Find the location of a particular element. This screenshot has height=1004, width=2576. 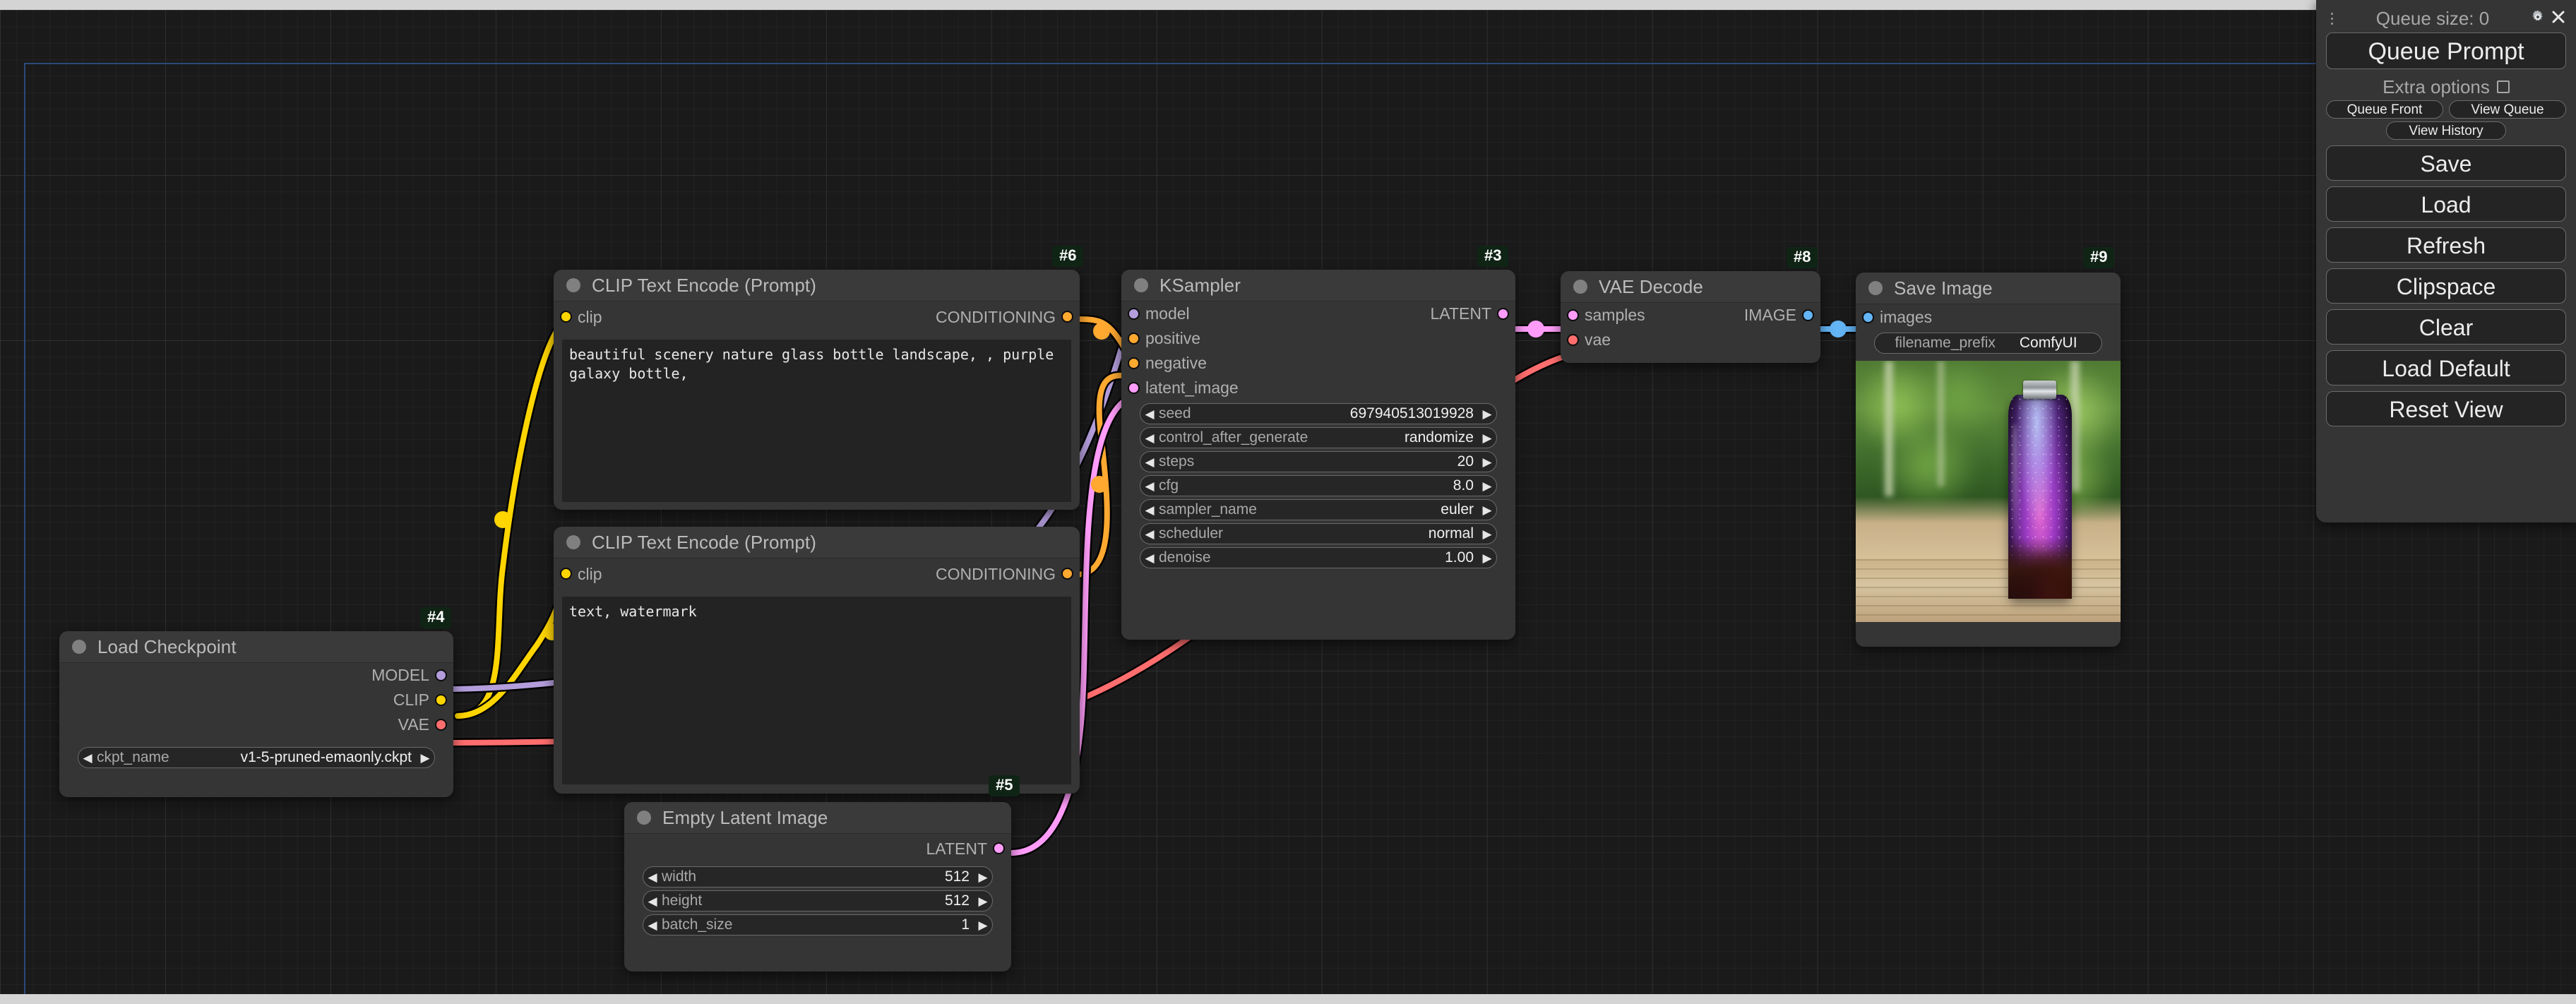

widget-denoise: ◀ denoise 1.00 ▶ is located at coordinates (1318, 557).